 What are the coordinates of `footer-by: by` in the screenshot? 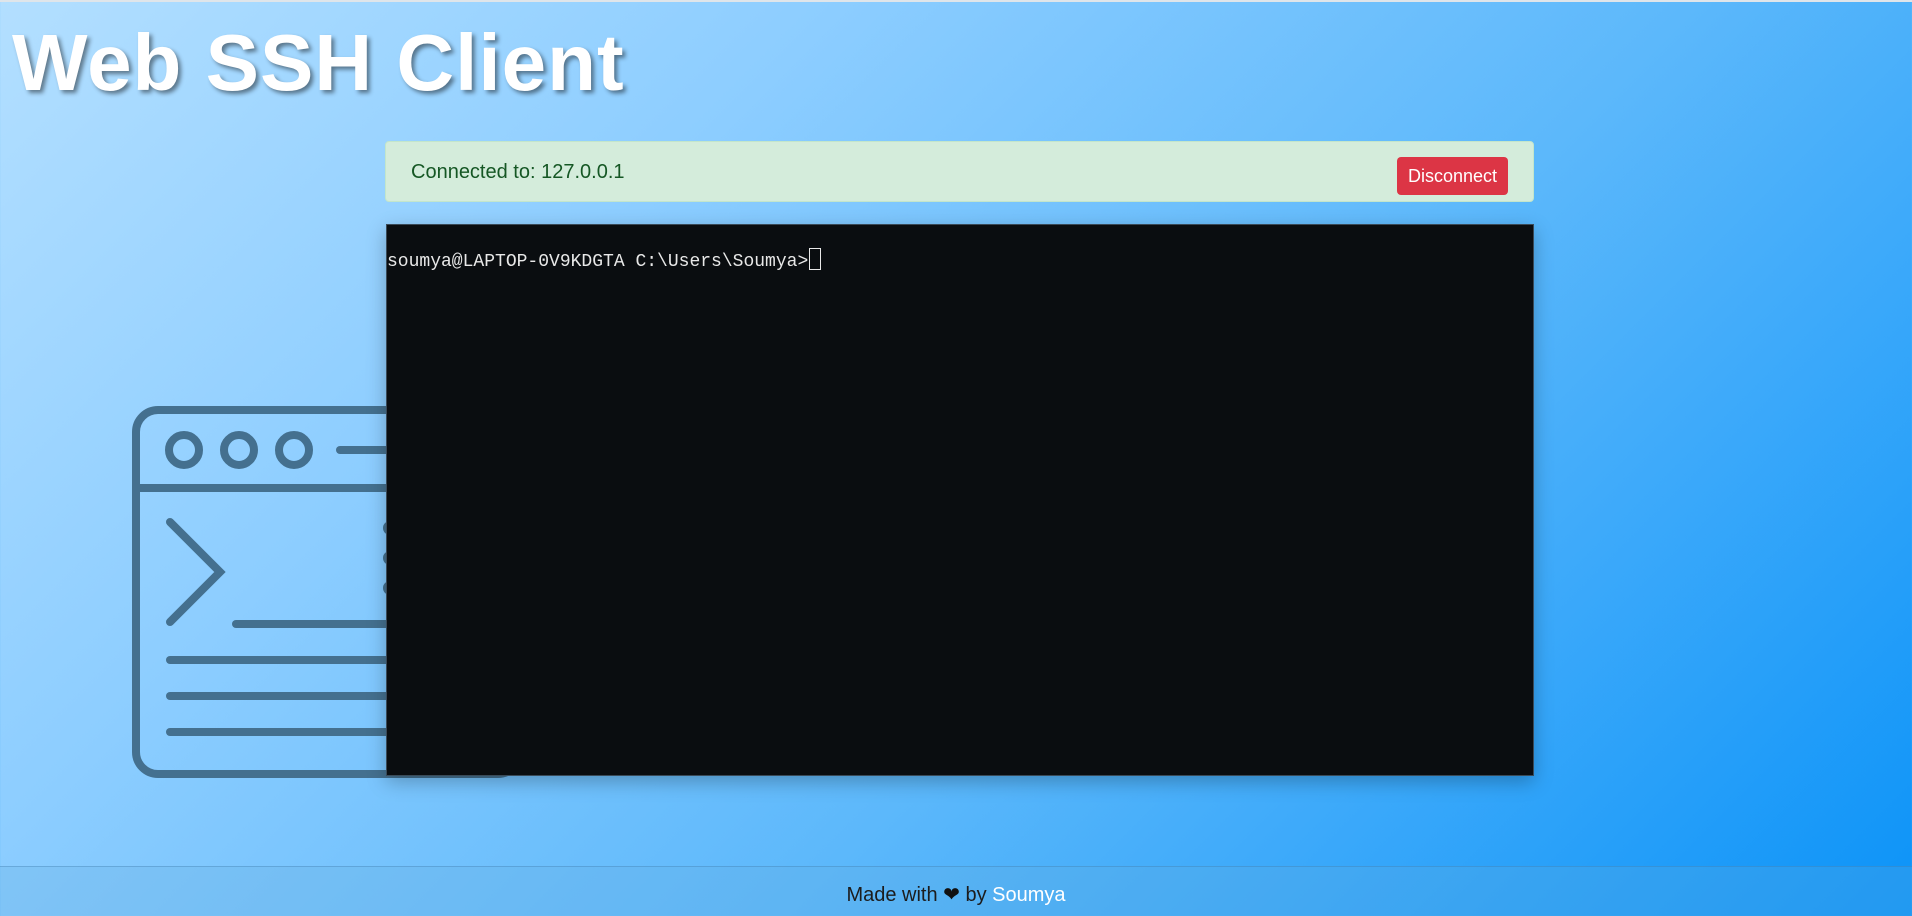 It's located at (976, 895).